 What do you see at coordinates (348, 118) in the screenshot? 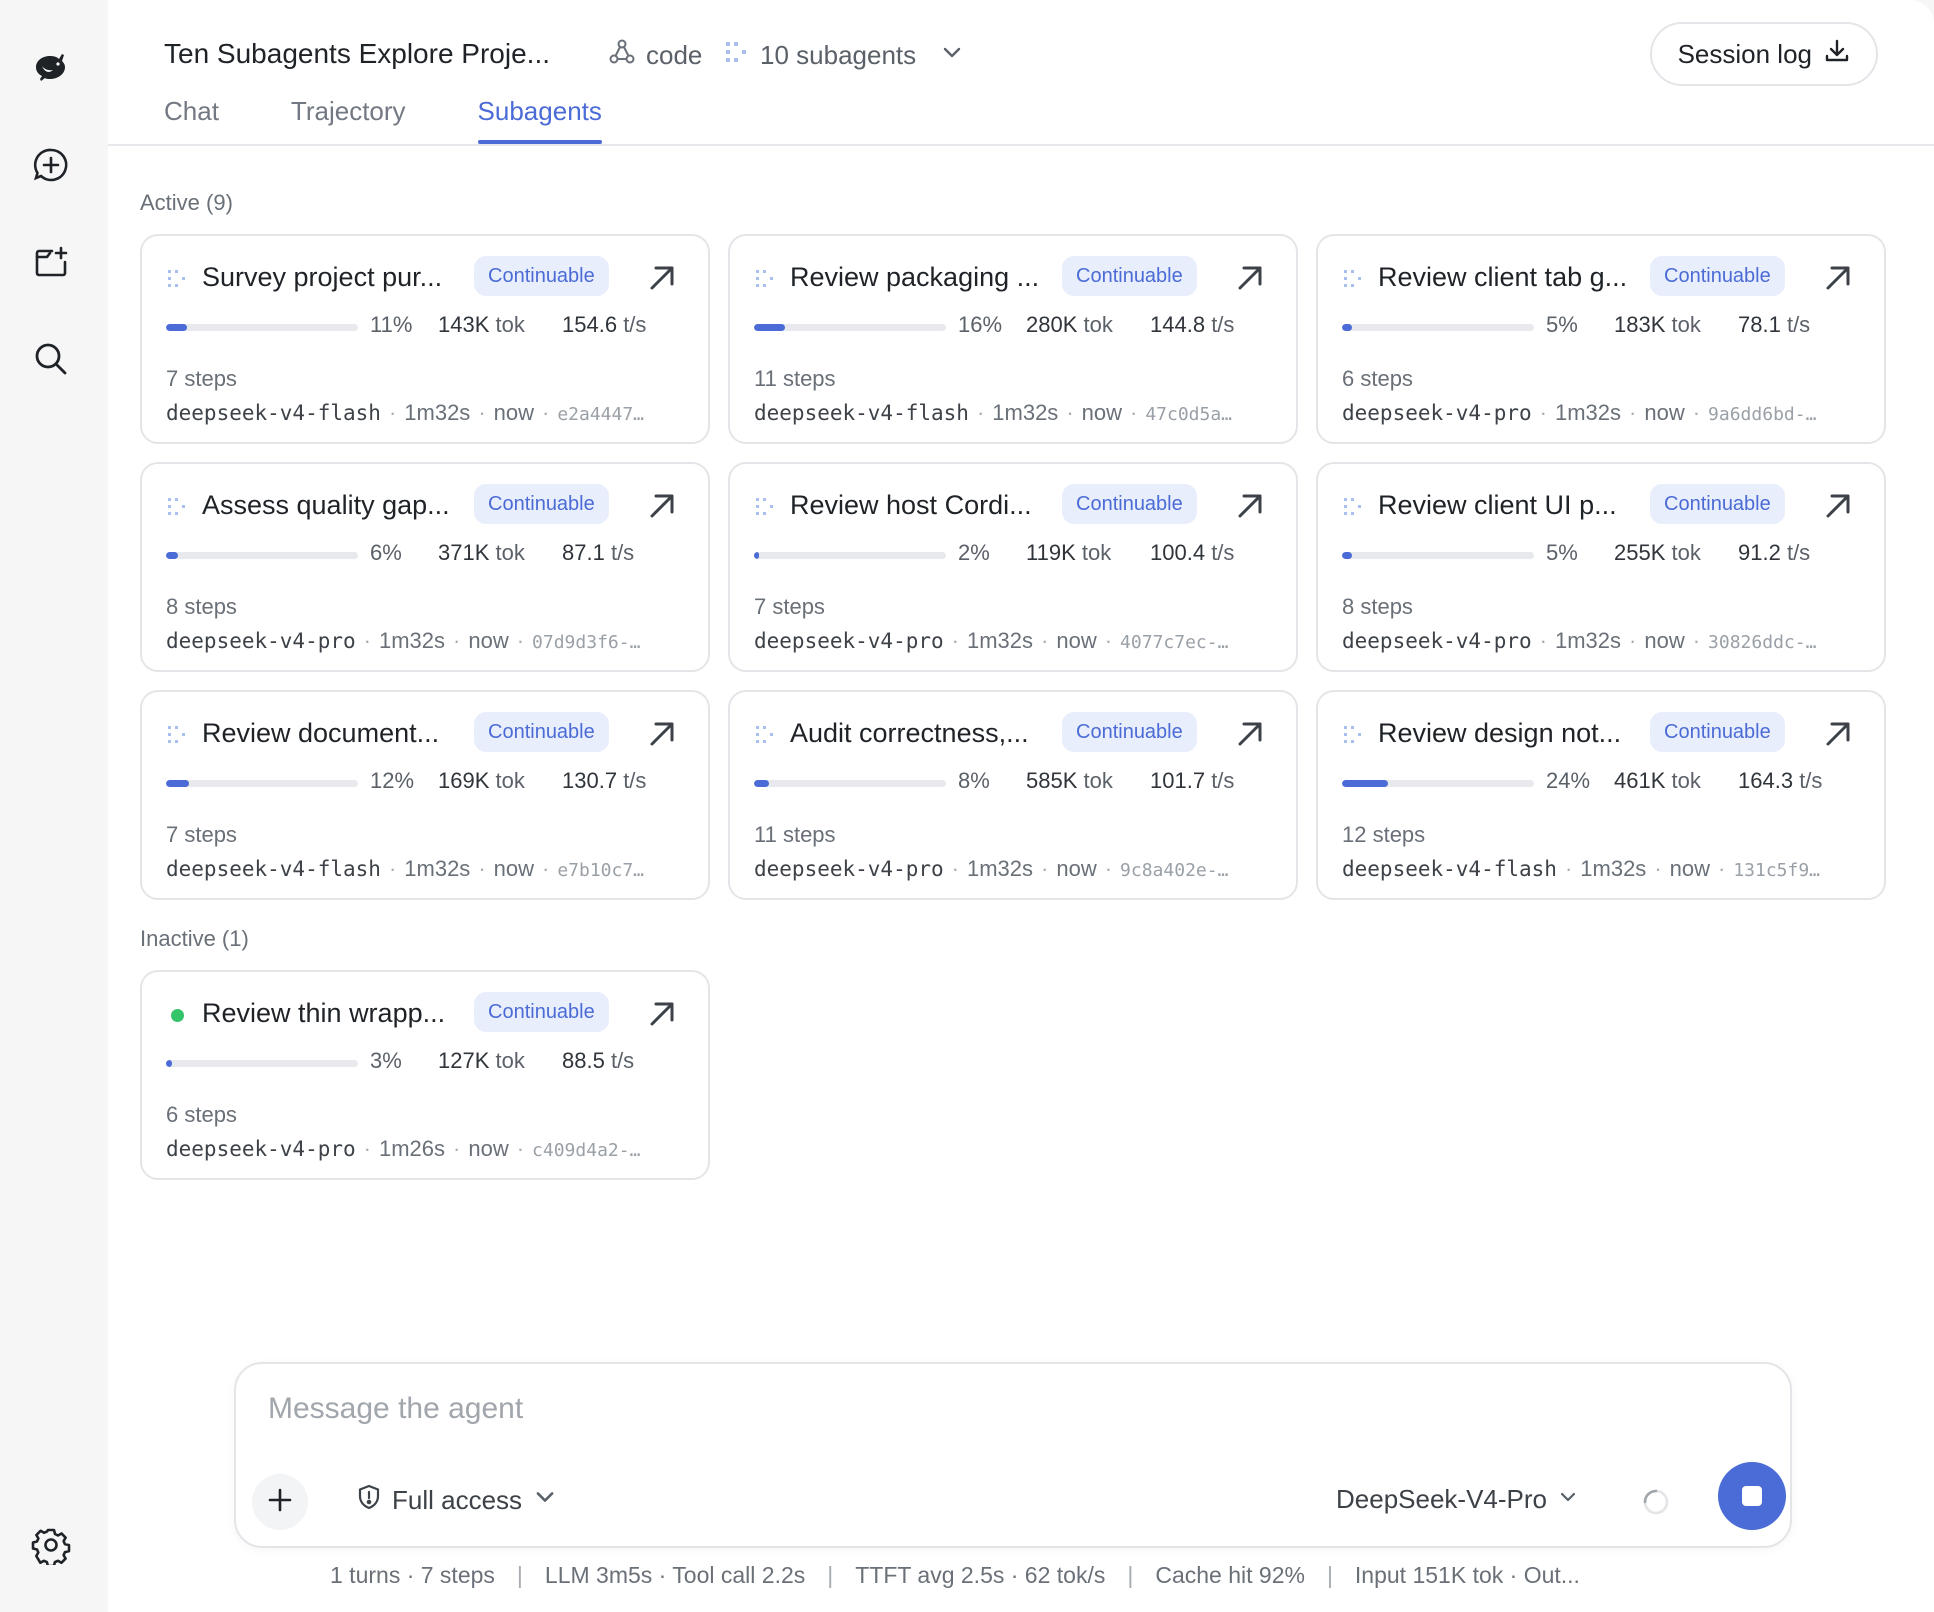
I see `tab-trajectory: Trajectory` at bounding box center [348, 118].